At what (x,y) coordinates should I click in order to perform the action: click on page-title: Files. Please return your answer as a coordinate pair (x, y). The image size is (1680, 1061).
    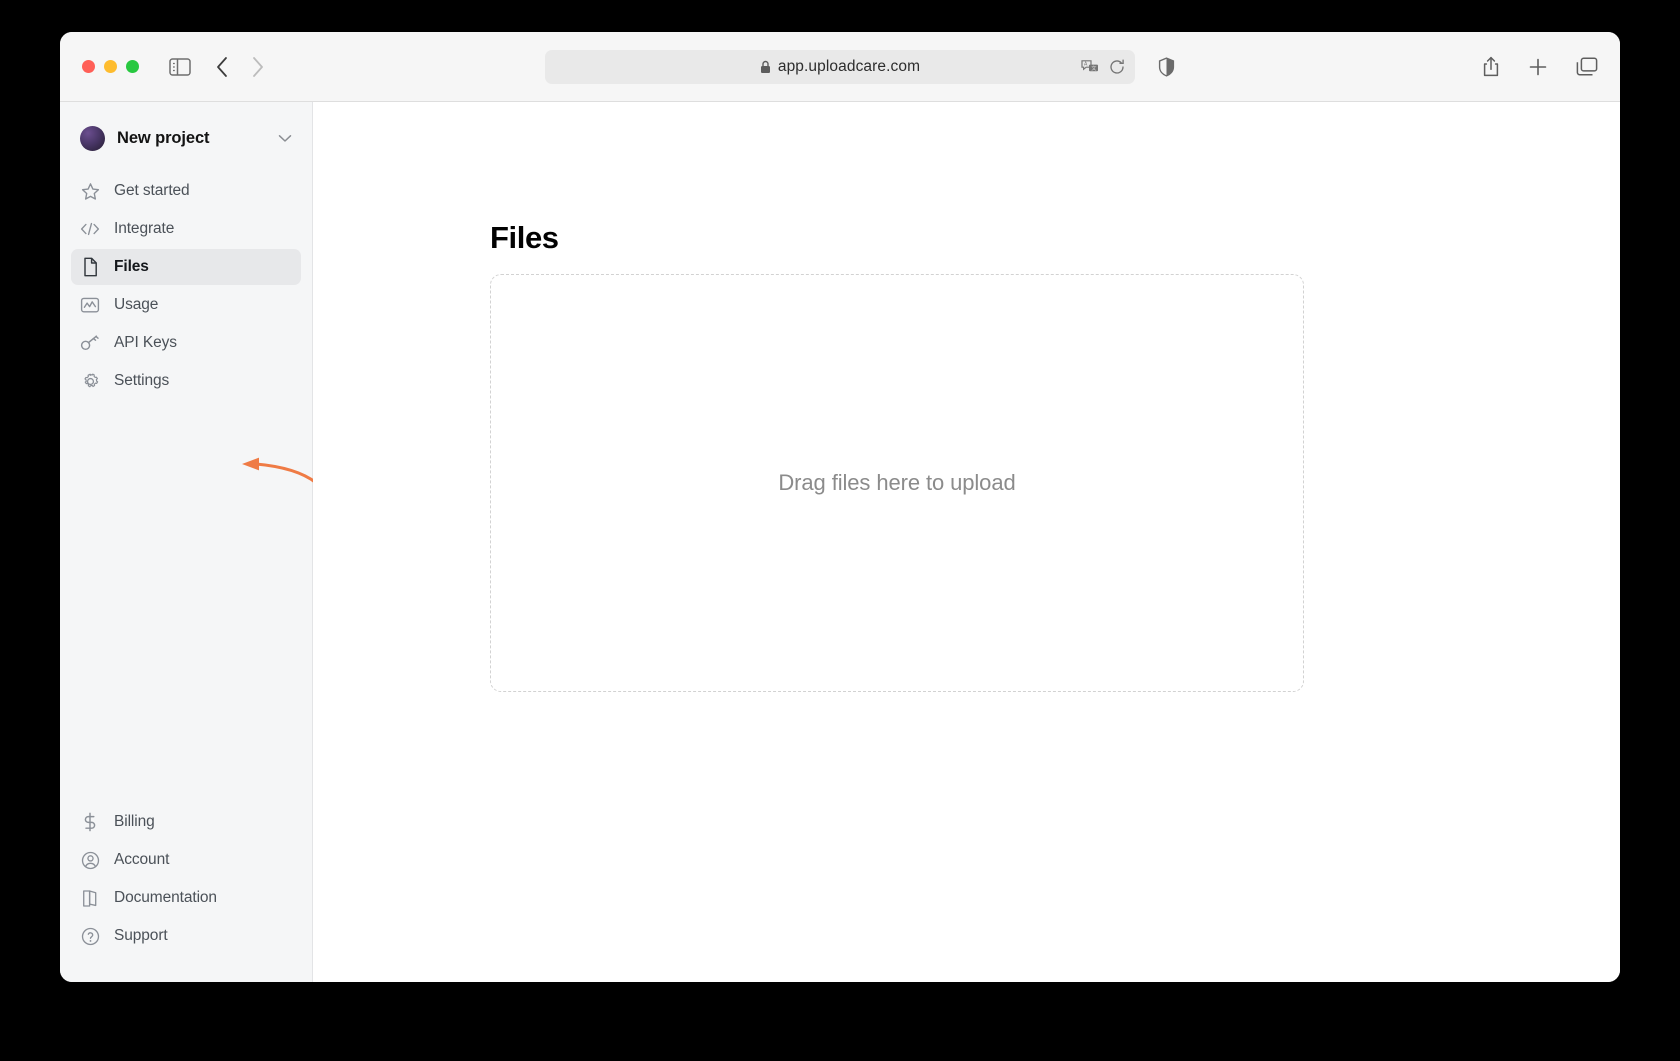
    Looking at the image, I should click on (524, 237).